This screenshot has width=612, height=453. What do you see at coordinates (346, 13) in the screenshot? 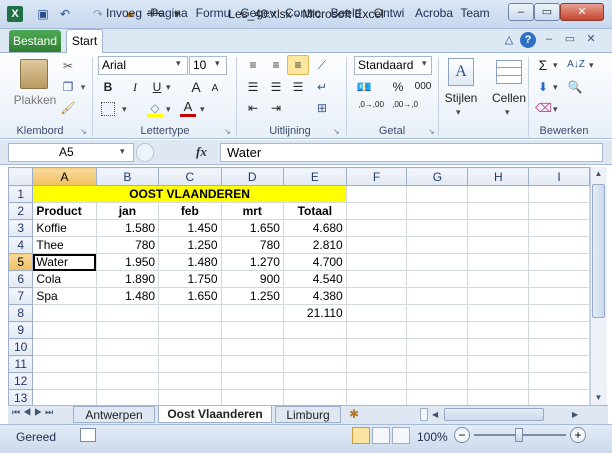
I see `tab-view: Beeld` at bounding box center [346, 13].